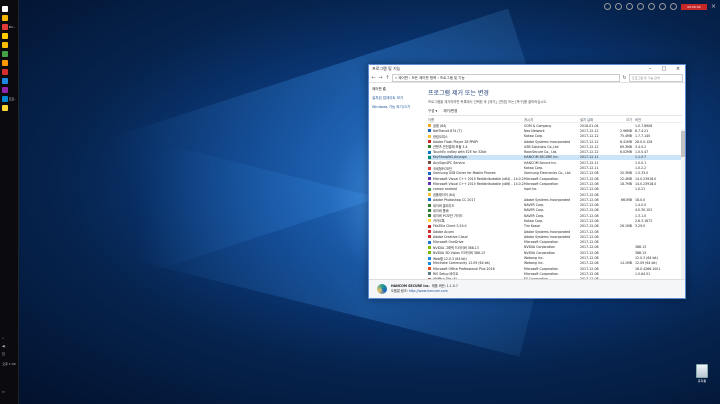 This screenshot has height=404, width=720. What do you see at coordinates (9, 364) in the screenshot?
I see `clock: 오후 1:34` at bounding box center [9, 364].